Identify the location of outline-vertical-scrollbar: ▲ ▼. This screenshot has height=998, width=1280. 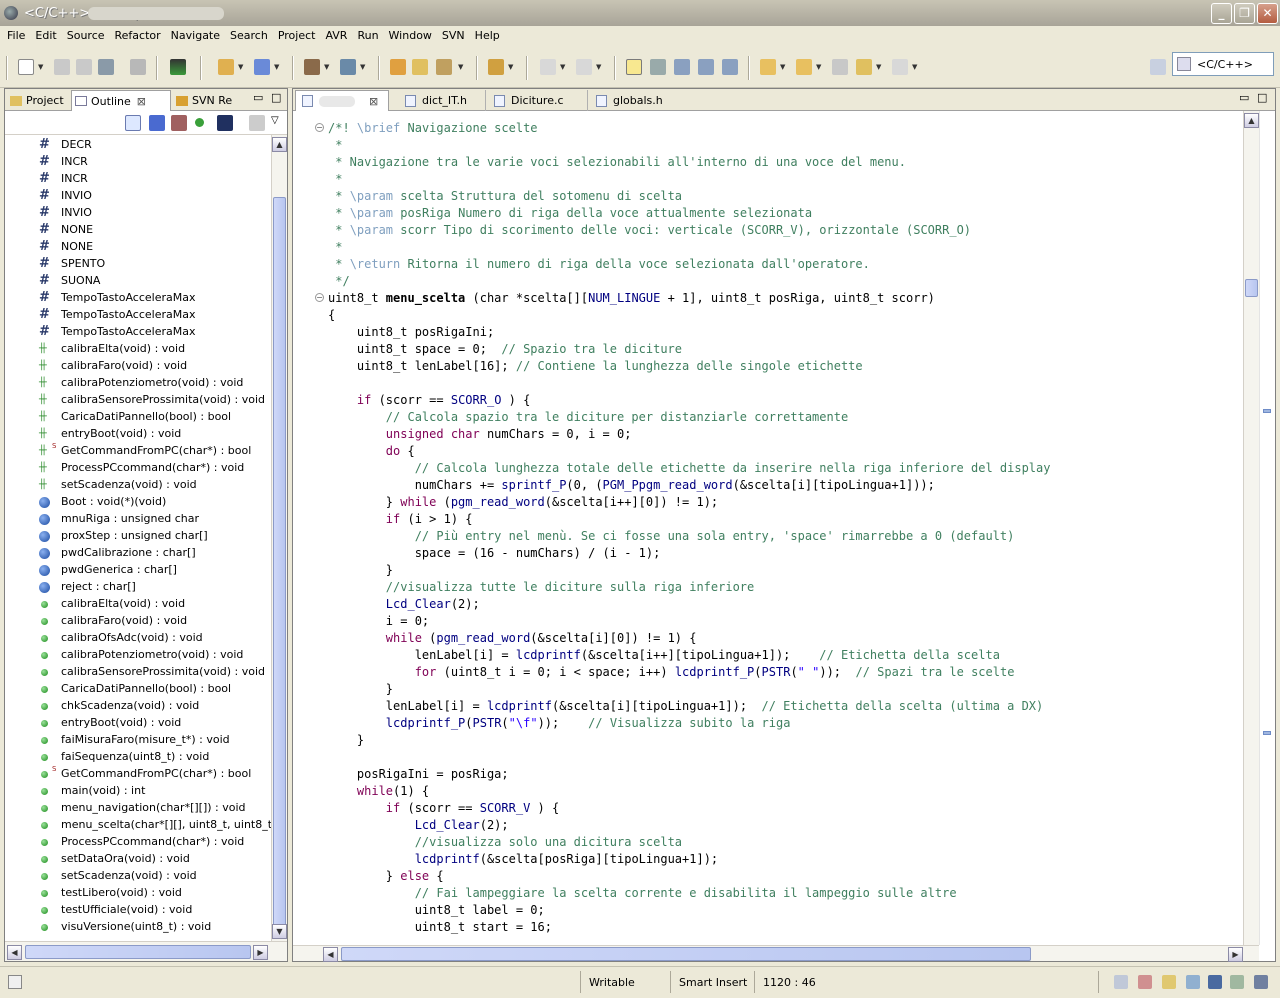
(279, 538).